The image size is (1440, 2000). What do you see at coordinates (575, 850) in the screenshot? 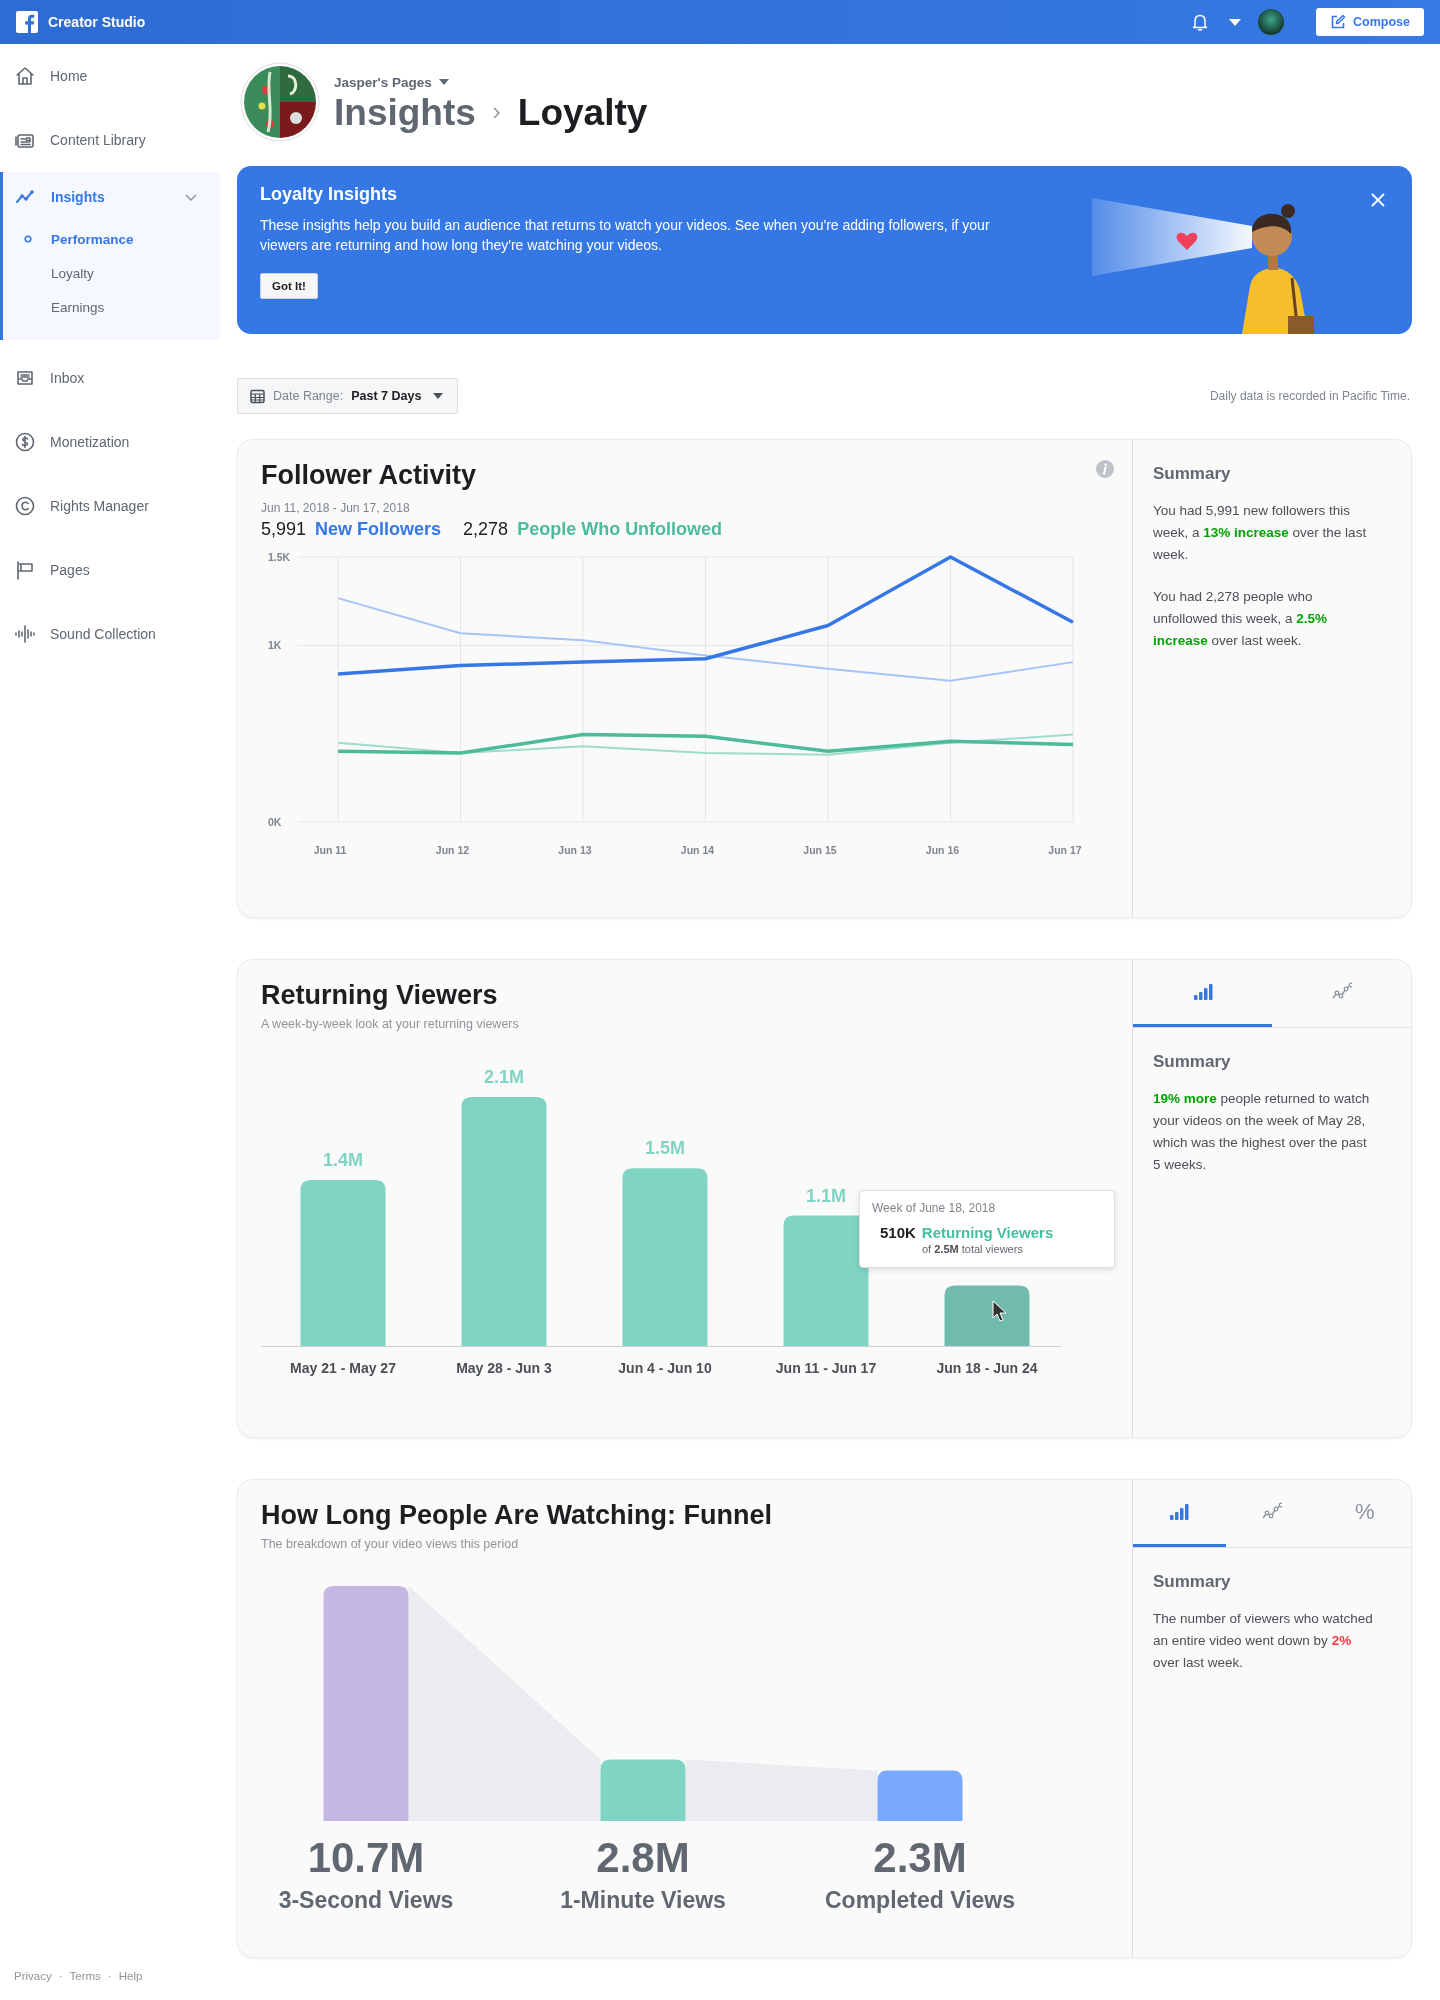
I see `x-axis-label: Jun 13` at bounding box center [575, 850].